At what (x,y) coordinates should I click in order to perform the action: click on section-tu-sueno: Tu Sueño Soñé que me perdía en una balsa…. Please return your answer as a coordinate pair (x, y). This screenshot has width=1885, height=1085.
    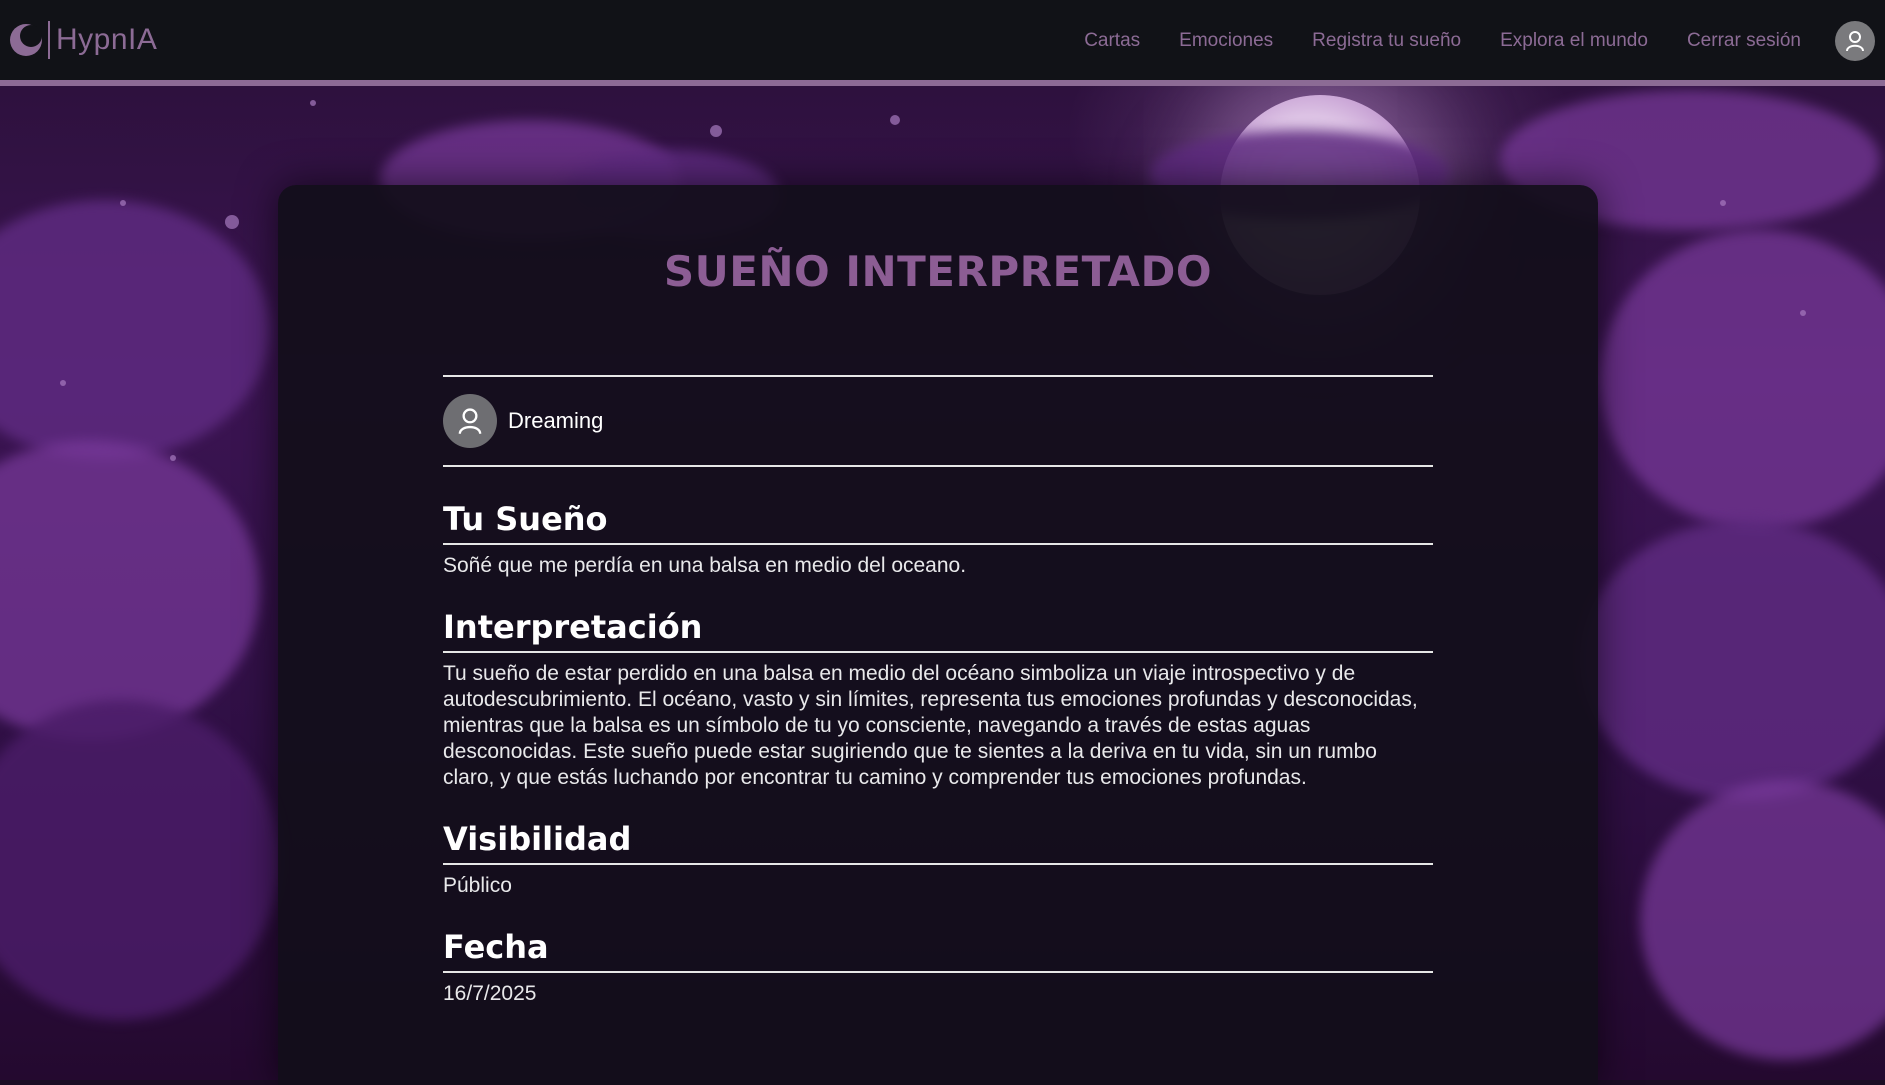
    Looking at the image, I should click on (938, 539).